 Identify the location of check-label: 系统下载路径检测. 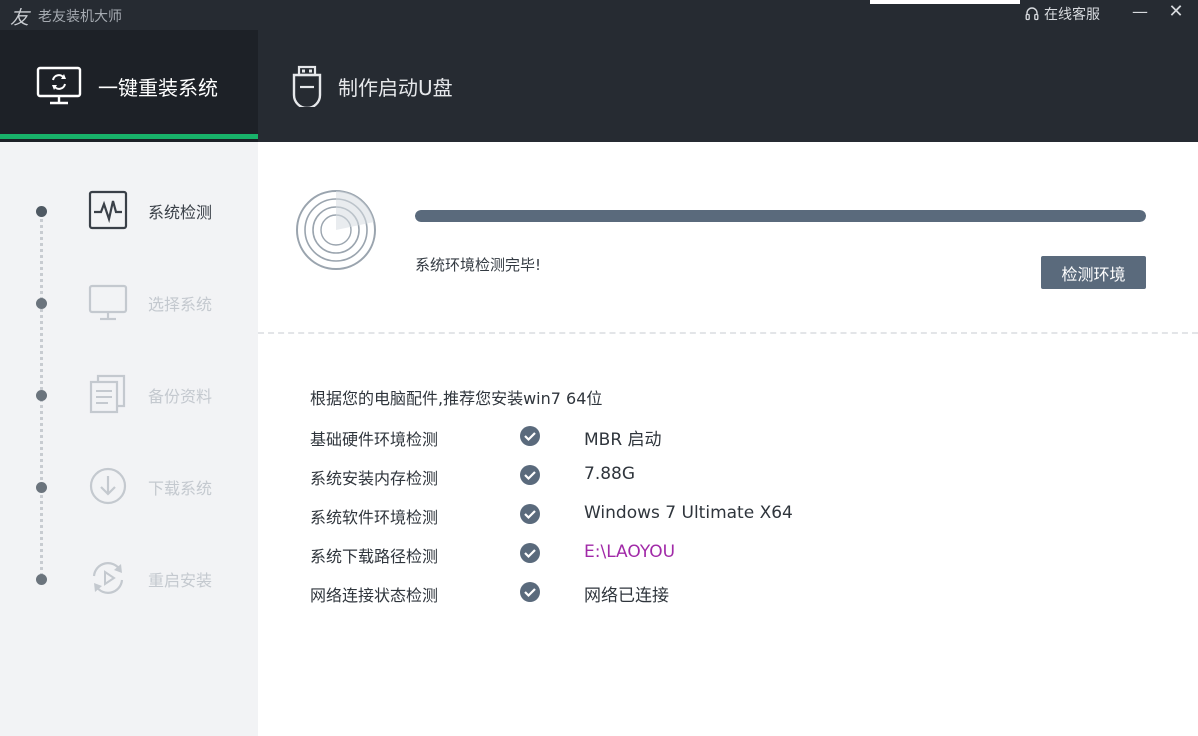
(374, 556).